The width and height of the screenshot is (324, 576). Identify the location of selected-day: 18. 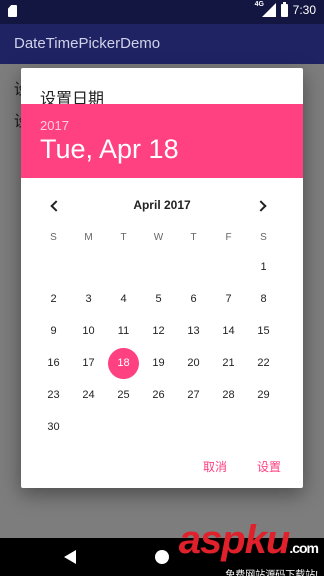
(123, 363).